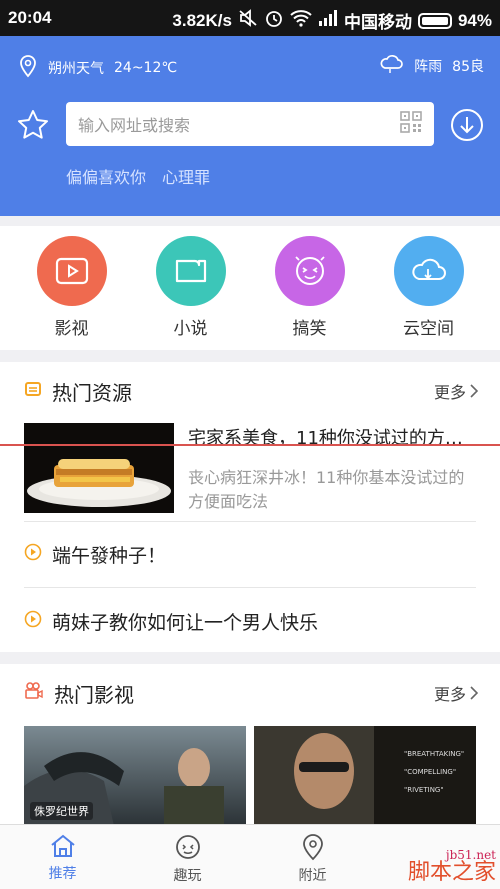 The image size is (500, 889). I want to click on qr-scan-icon, so click(411, 124).